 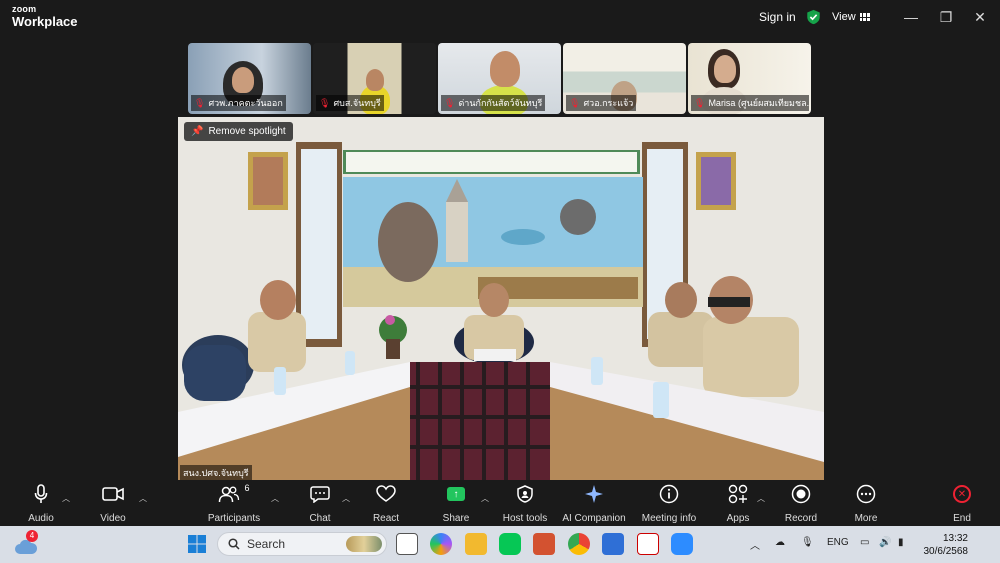 What do you see at coordinates (113, 494) in the screenshot?
I see `video-camera-icon` at bounding box center [113, 494].